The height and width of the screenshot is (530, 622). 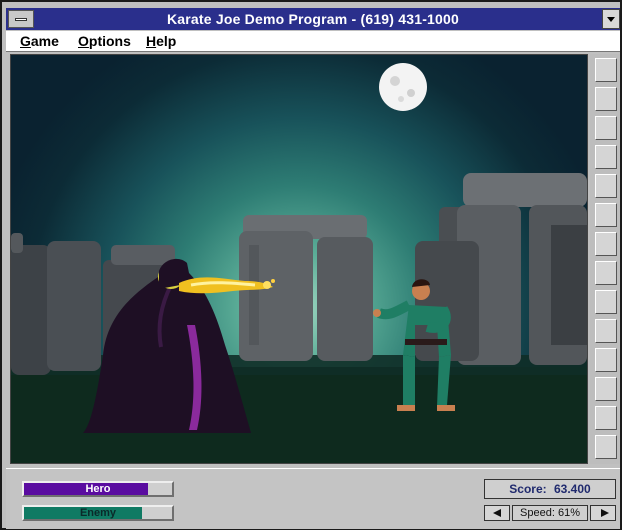 I want to click on side-control-panel, so click(x=605, y=259).